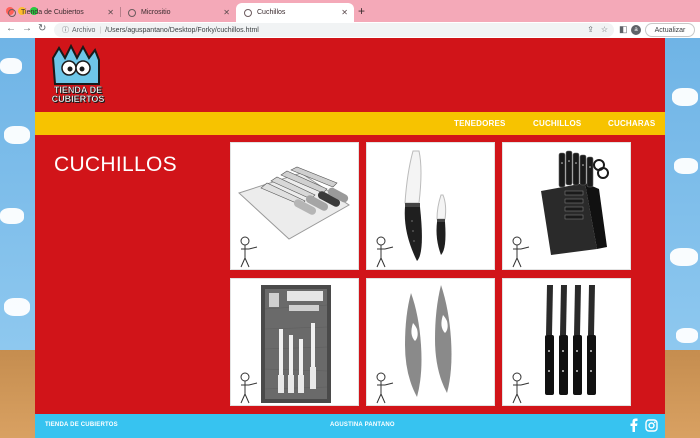 The height and width of the screenshot is (438, 700). What do you see at coordinates (651, 425) in the screenshot?
I see `instagram-icon` at bounding box center [651, 425].